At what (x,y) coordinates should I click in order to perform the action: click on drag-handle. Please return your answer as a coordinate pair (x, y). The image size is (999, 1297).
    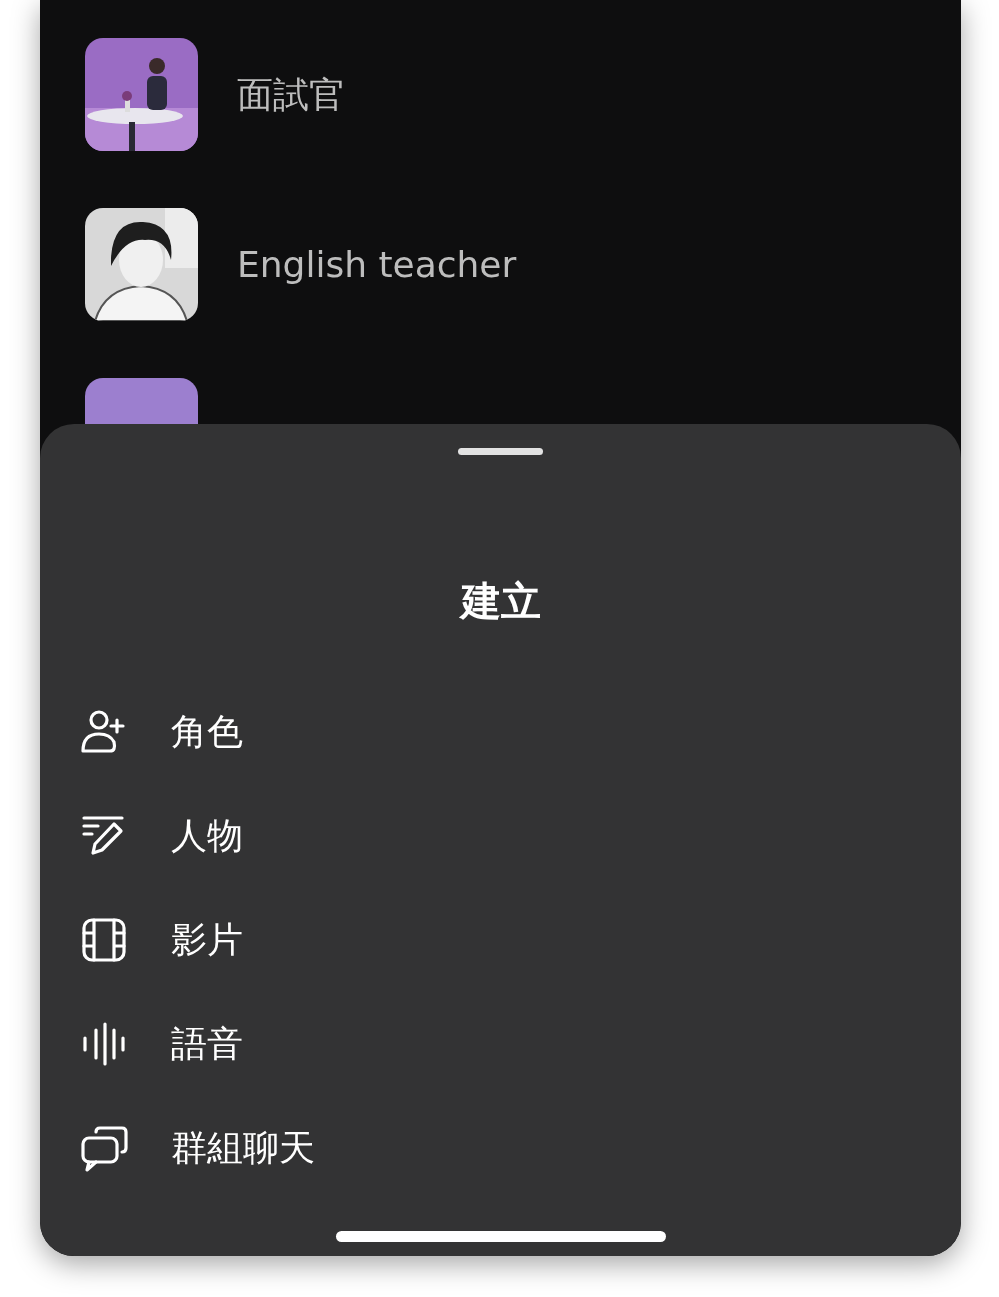
    Looking at the image, I should click on (500, 451).